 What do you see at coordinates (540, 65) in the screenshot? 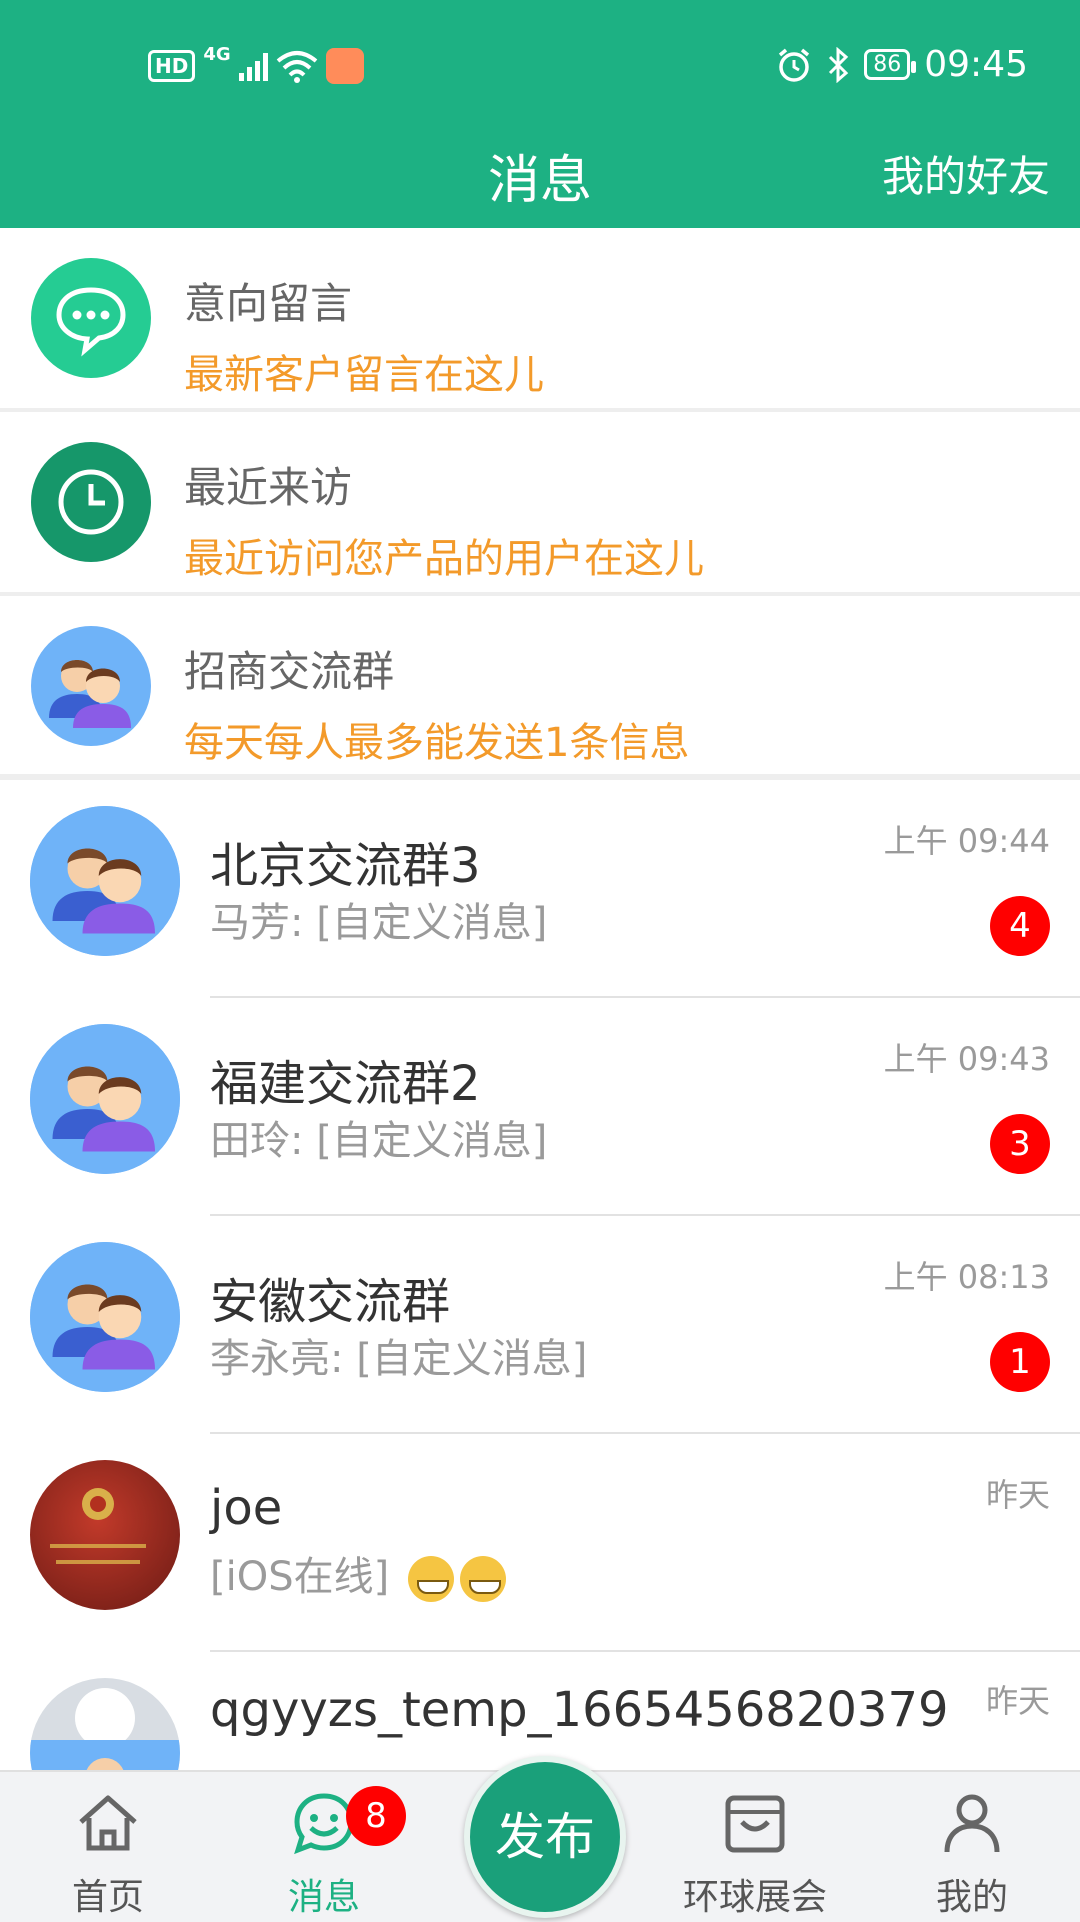
I see `status-bar: HD 4G 86 09:45` at bounding box center [540, 65].